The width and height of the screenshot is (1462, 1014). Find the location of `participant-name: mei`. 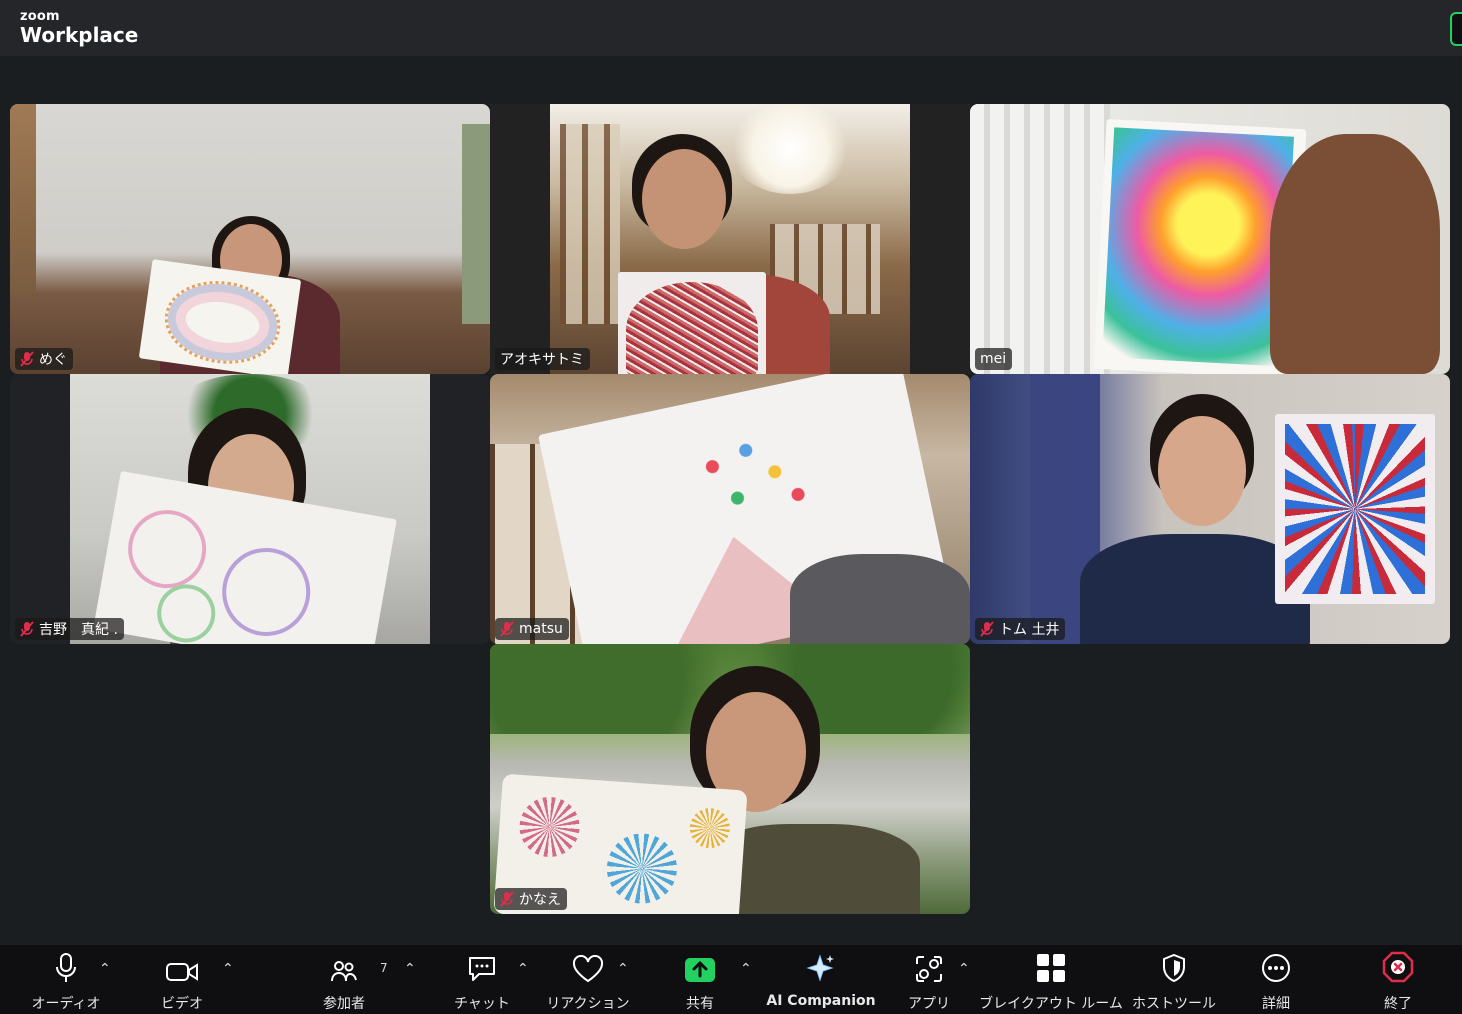

participant-name: mei is located at coordinates (993, 359).